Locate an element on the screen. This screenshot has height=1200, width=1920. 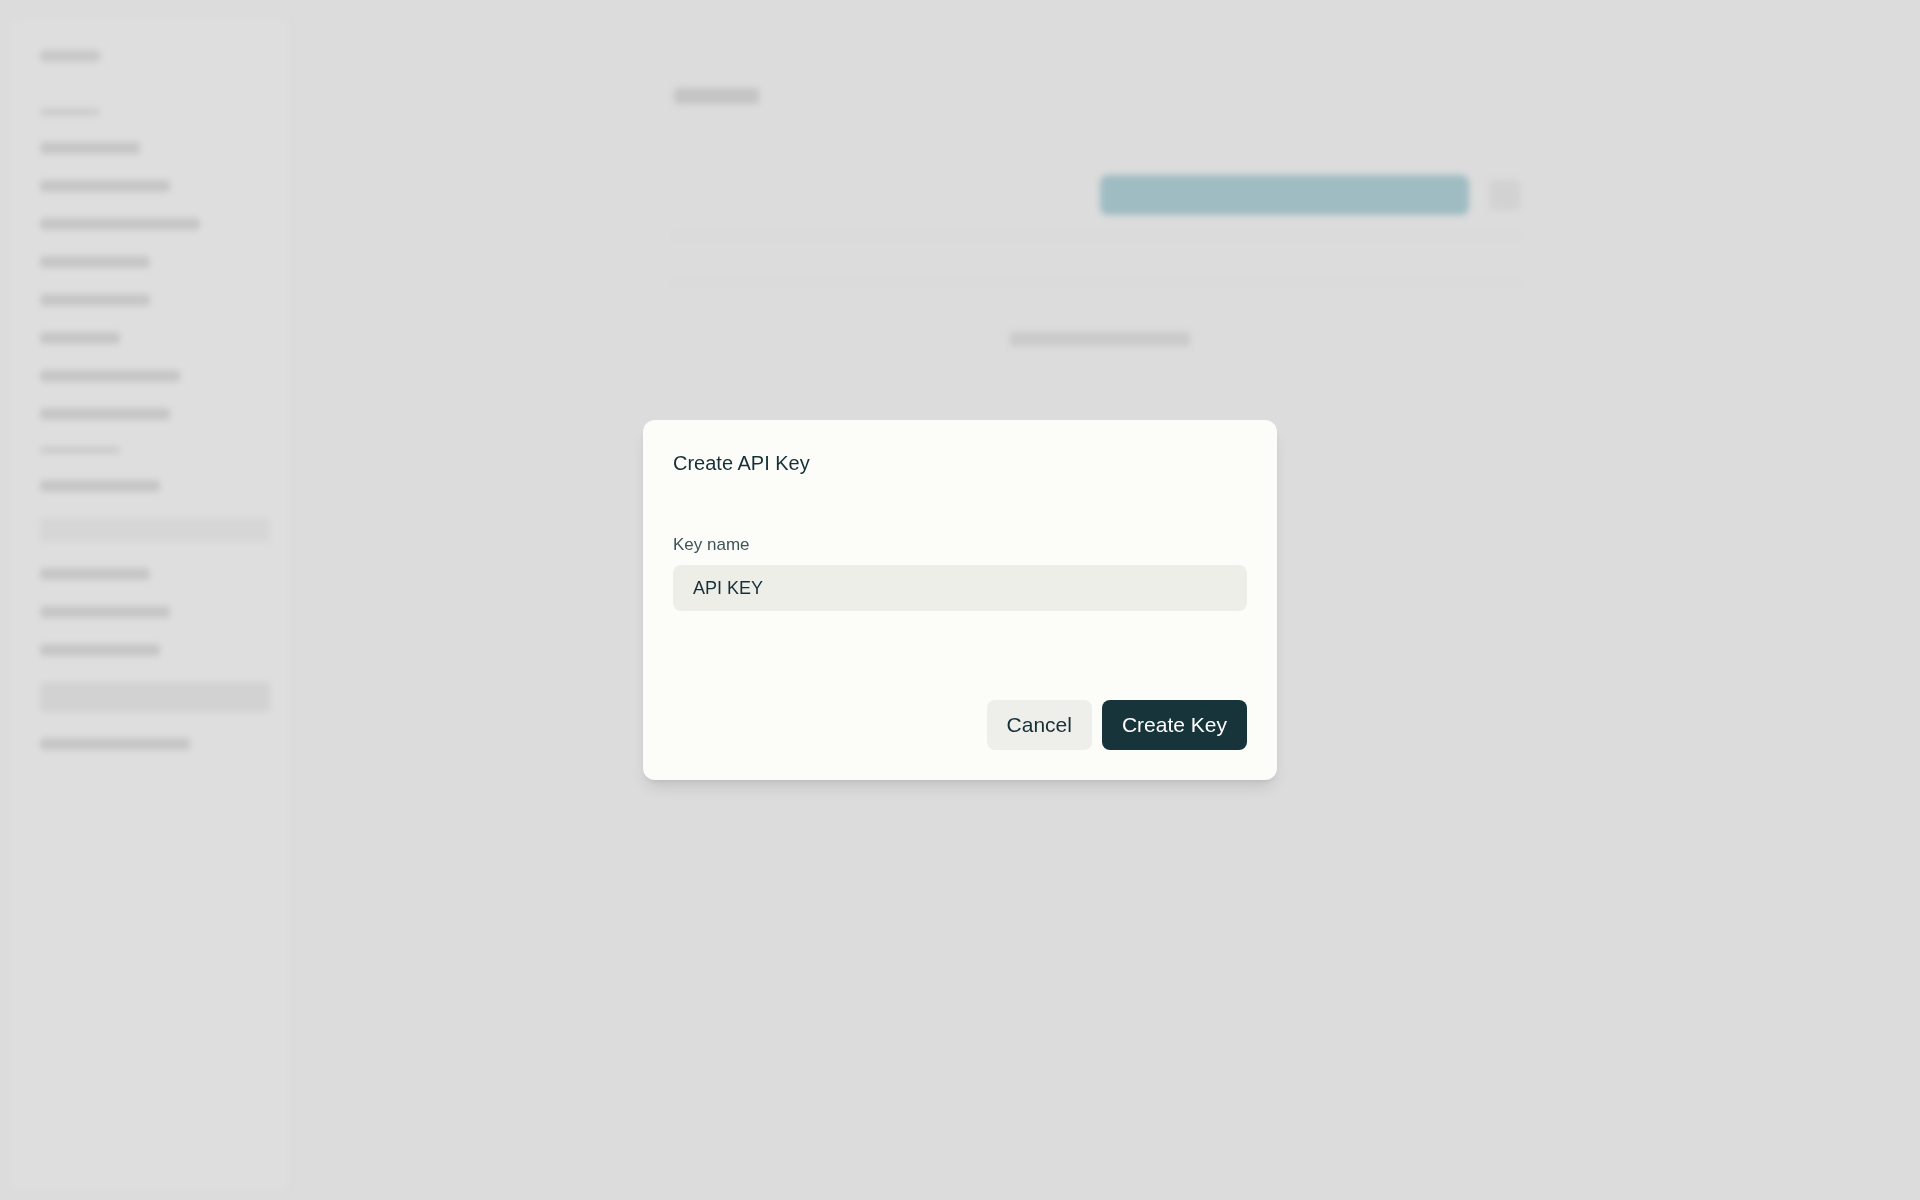
key-name-field: API KEY is located at coordinates (960, 588).